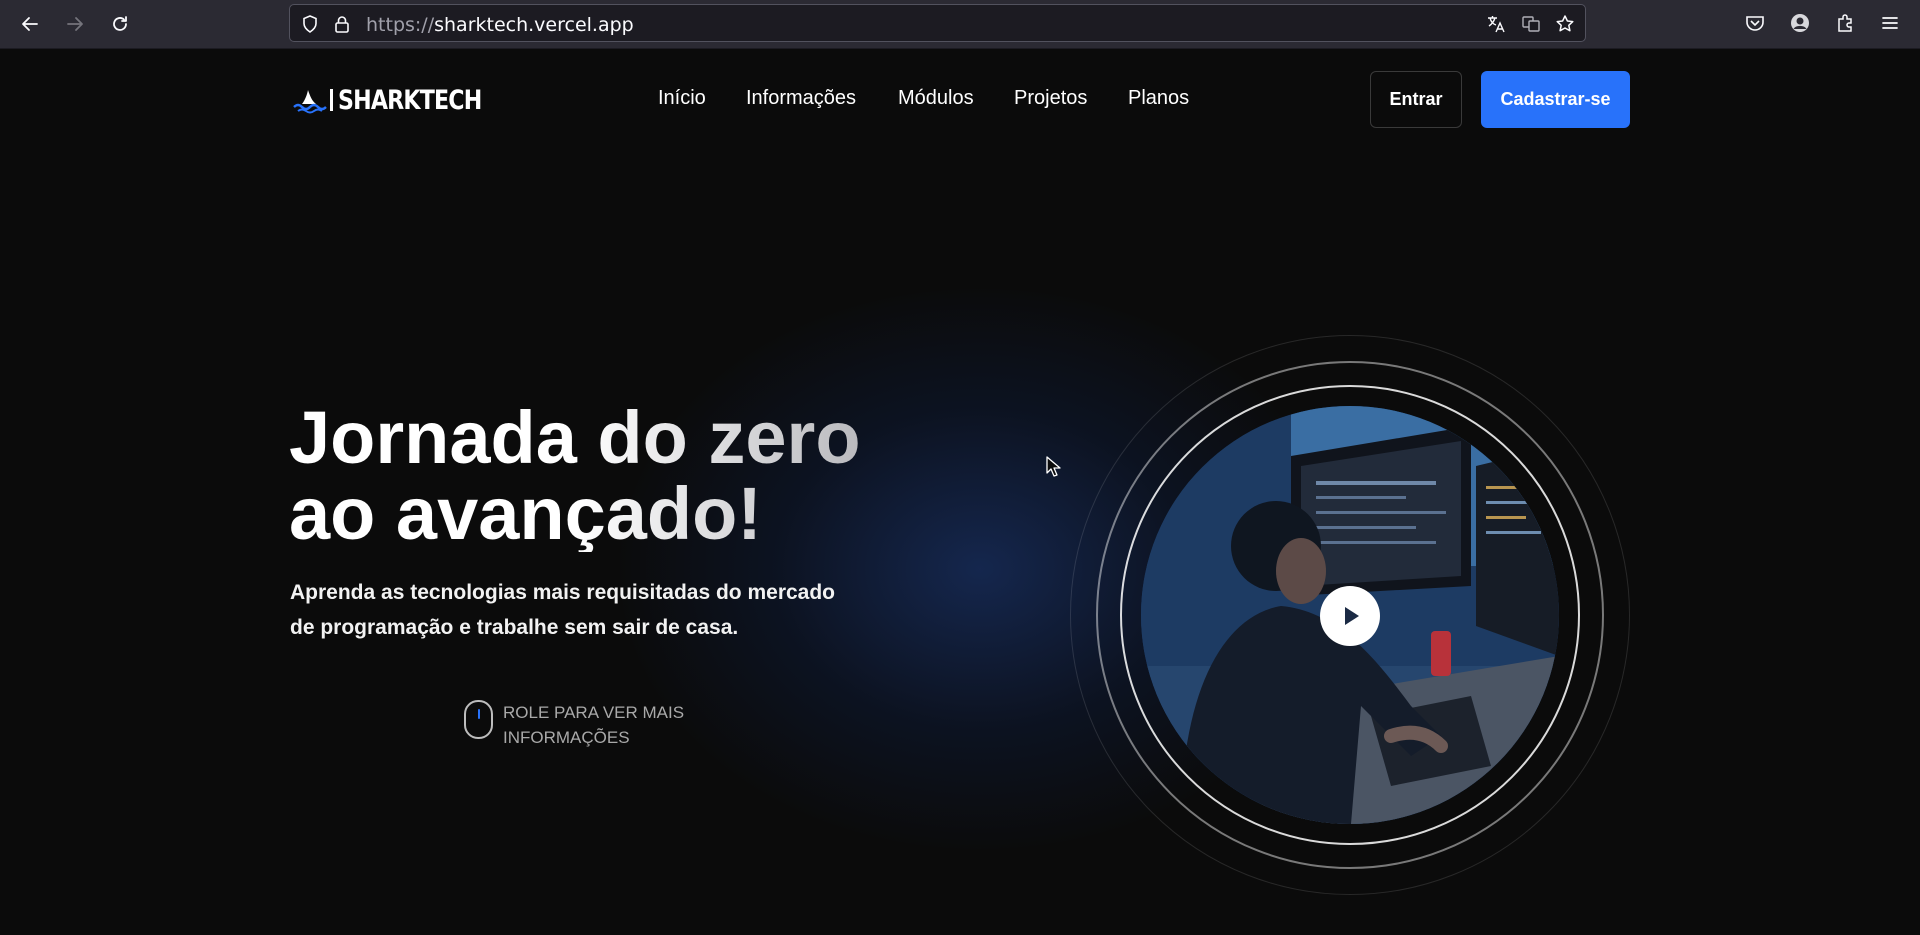 This screenshot has width=1920, height=935. Describe the element at coordinates (575, 437) in the screenshot. I see `hero-title-line-1: Jornada do zero` at that location.